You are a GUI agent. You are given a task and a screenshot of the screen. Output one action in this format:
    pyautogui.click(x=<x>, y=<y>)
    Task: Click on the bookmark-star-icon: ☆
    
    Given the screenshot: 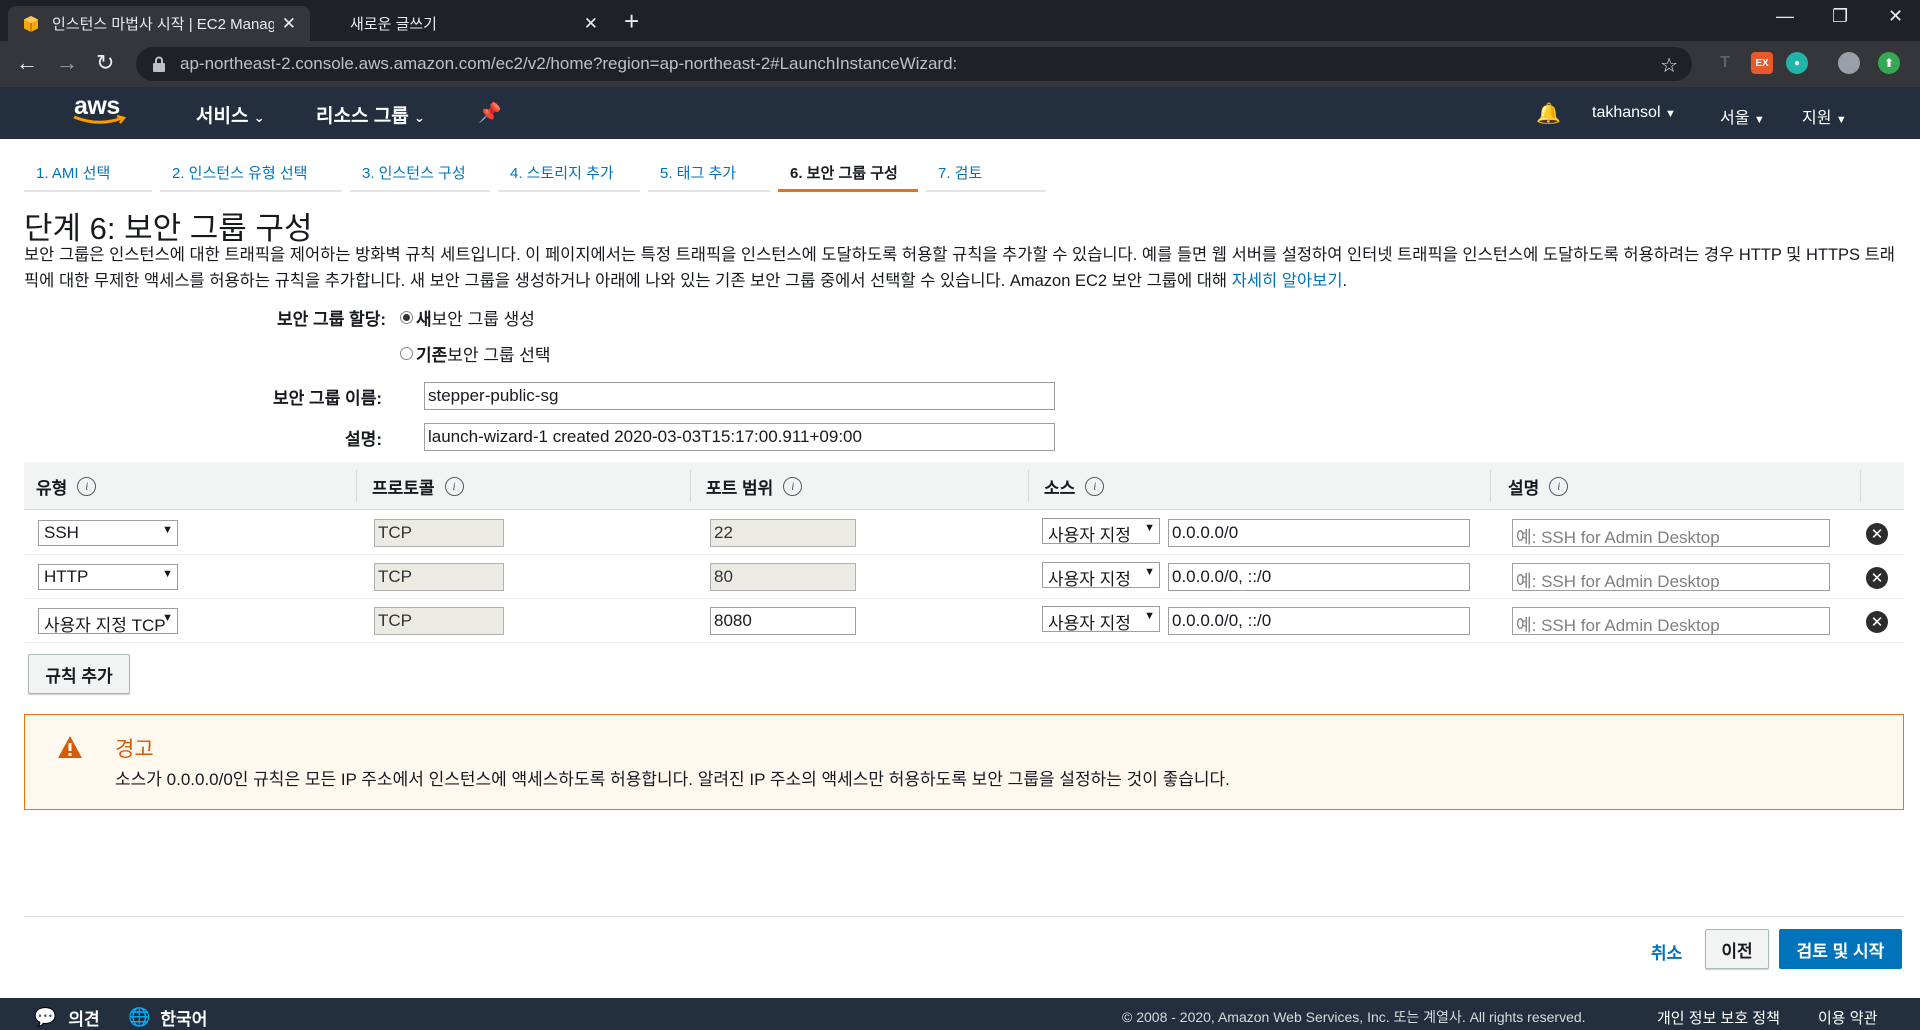 What is the action you would take?
    pyautogui.click(x=1669, y=65)
    